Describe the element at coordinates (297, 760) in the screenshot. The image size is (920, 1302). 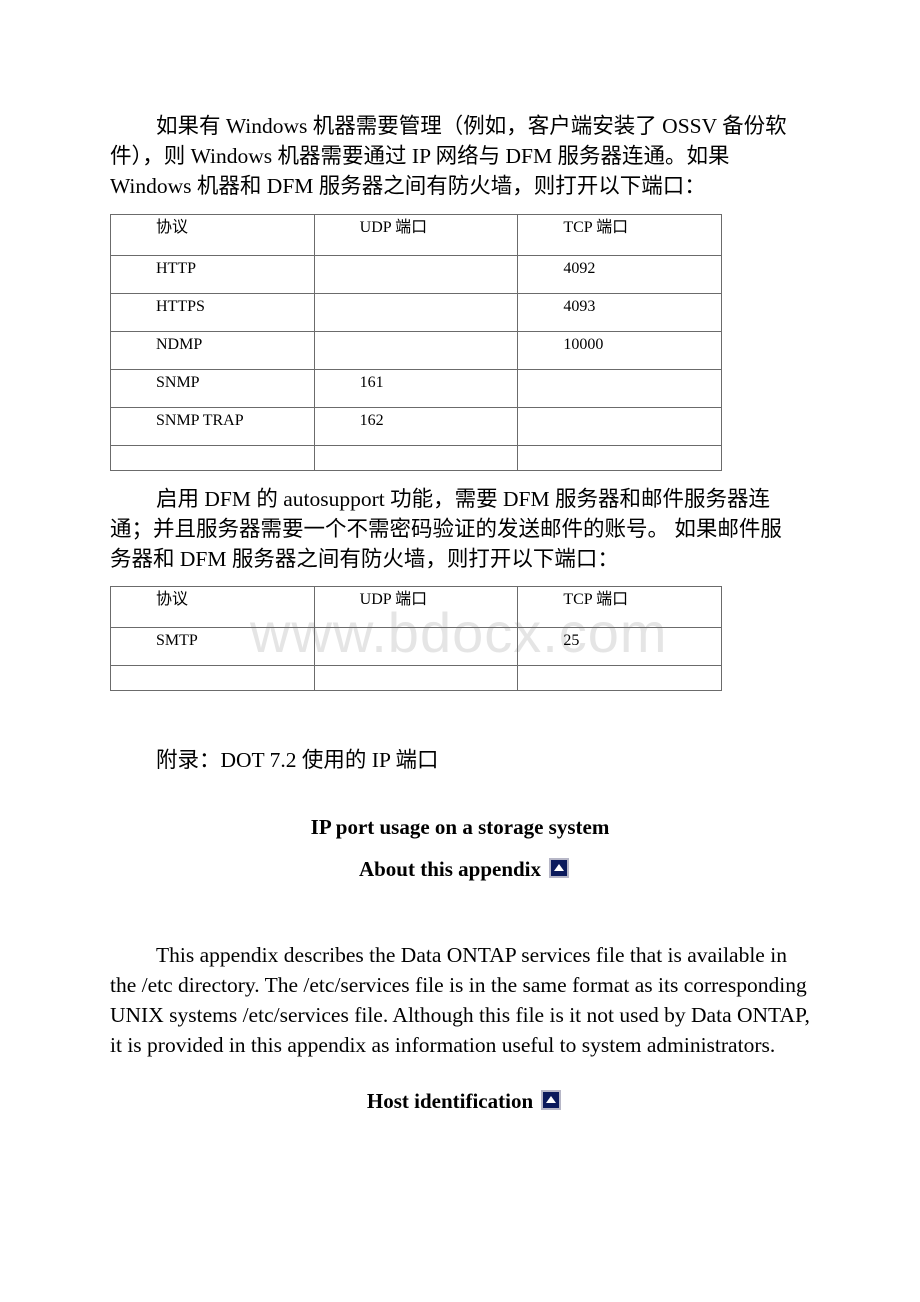
I see `appendix-label: 附录：DOT 7.2 使用的 IP 端口` at that location.